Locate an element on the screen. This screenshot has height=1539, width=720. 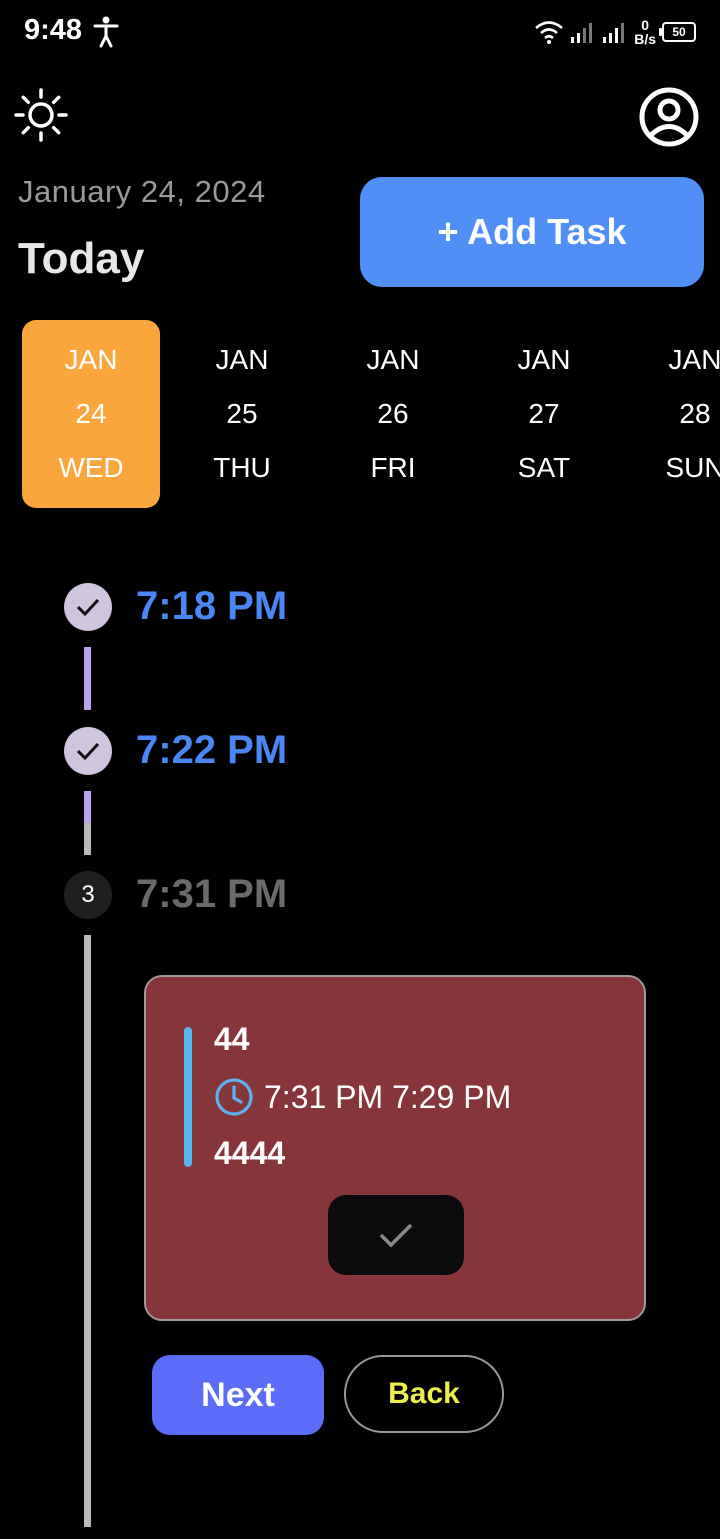
date-item: JAN 28 SUN is located at coordinates (673, 414).